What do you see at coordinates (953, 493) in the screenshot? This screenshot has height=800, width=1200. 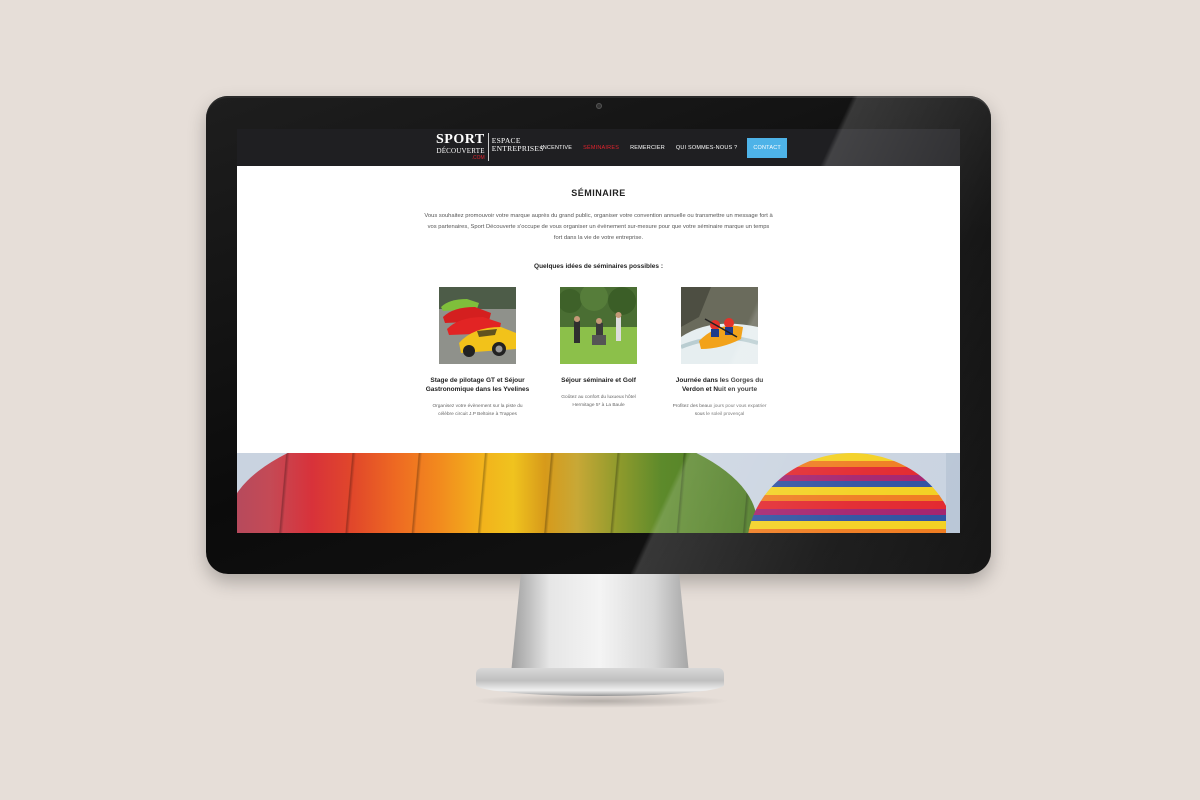 I see `sky-strip` at bounding box center [953, 493].